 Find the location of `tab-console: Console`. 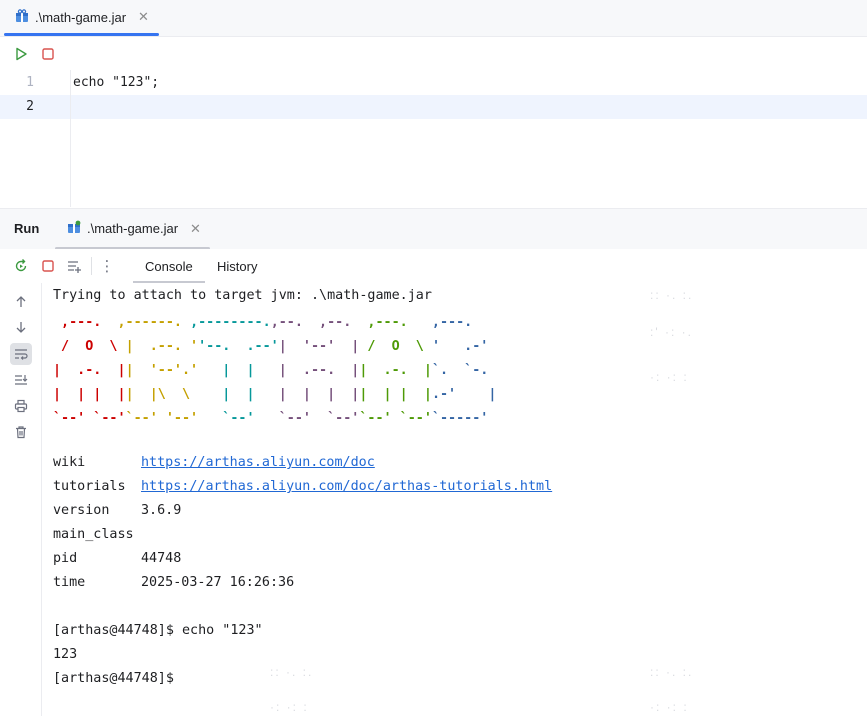

tab-console: Console is located at coordinates (169, 266).